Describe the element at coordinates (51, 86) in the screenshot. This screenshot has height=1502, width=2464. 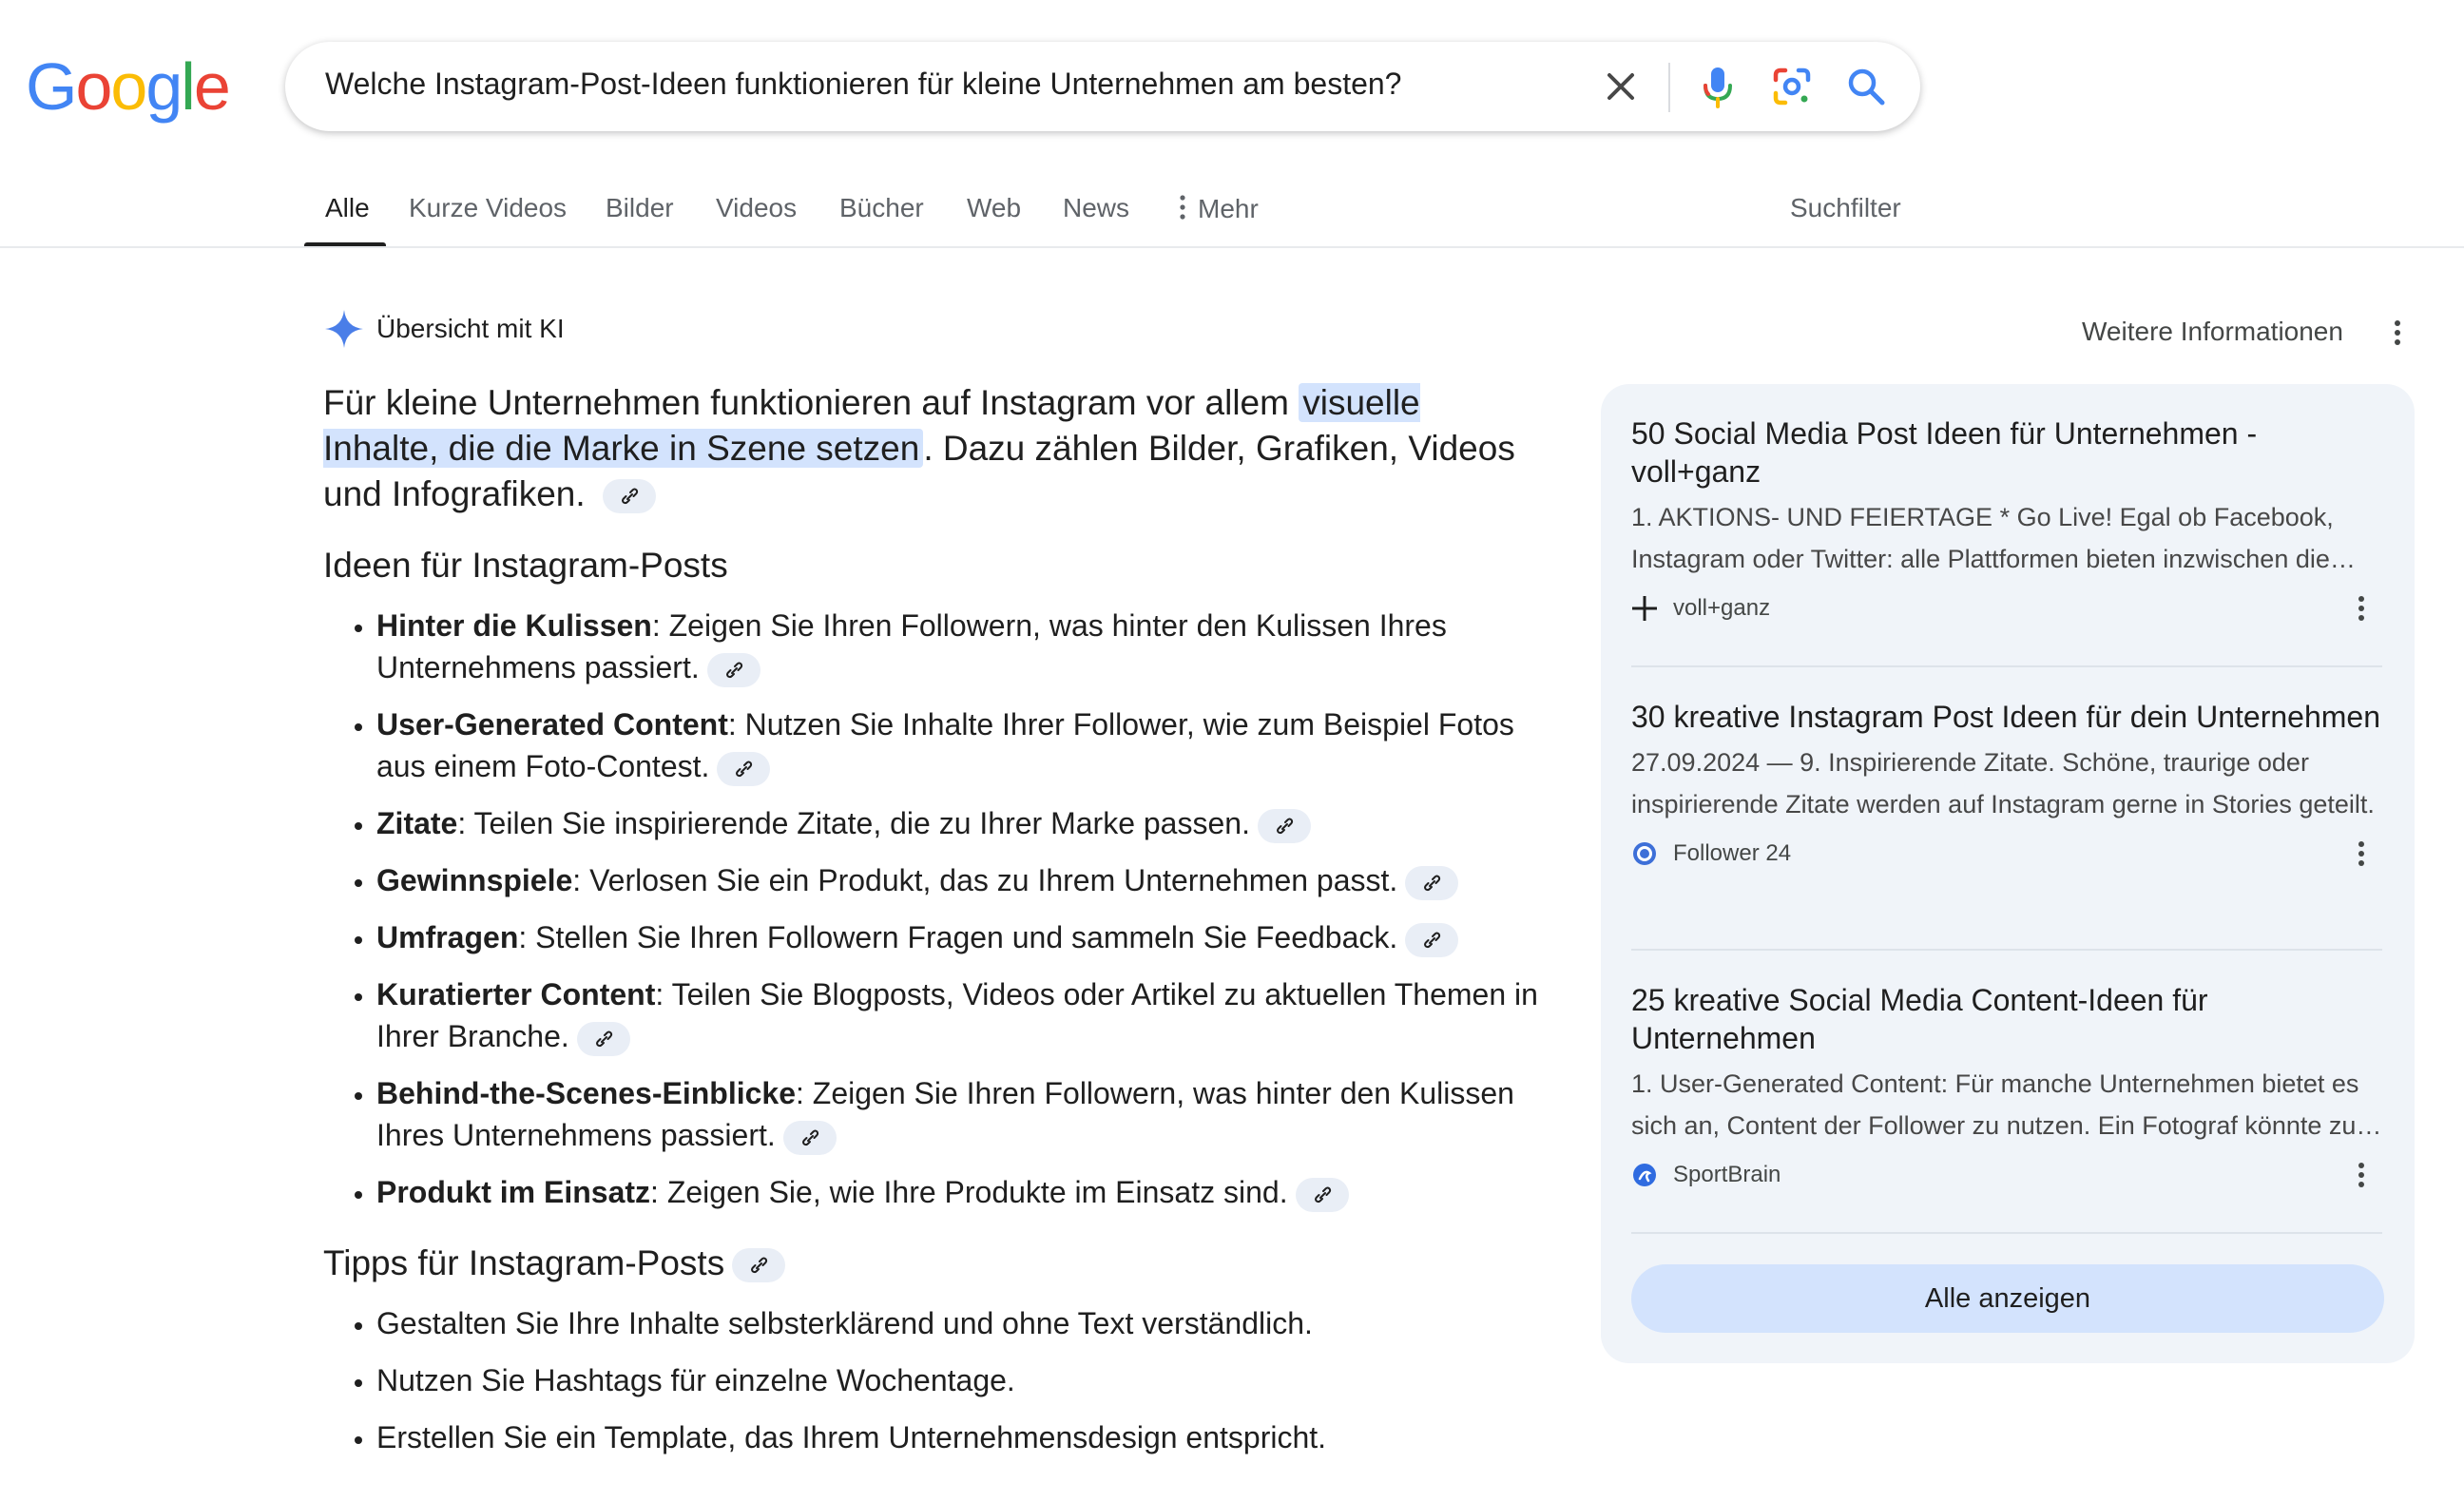
I see `logo-letter: G` at that location.